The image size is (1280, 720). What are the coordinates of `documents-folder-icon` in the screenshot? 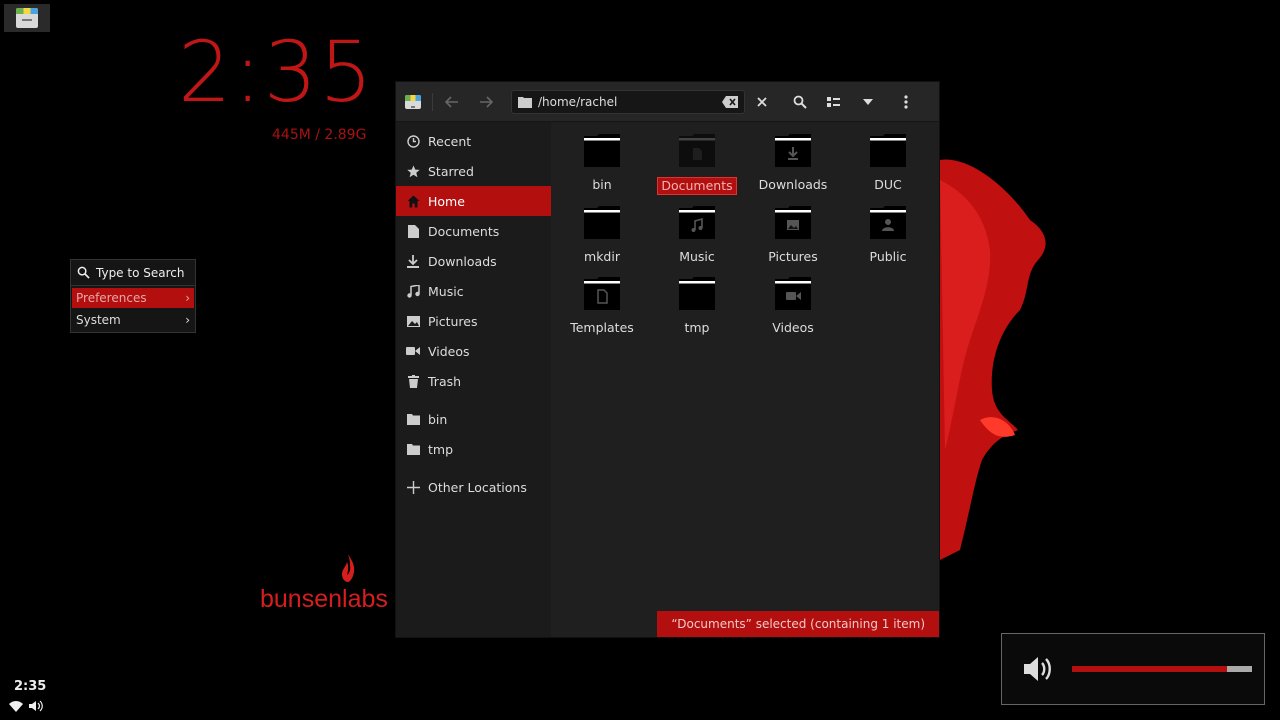 It's located at (697, 150).